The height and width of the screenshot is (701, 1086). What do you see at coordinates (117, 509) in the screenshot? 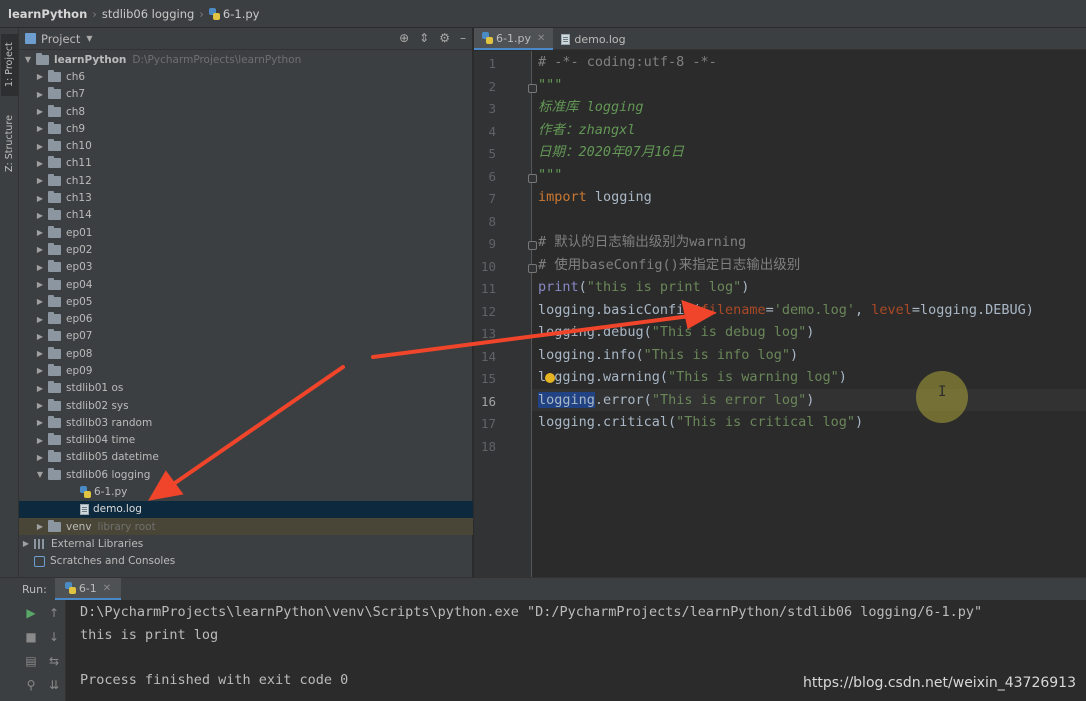
I see `tree-item-label: demo.log` at bounding box center [117, 509].